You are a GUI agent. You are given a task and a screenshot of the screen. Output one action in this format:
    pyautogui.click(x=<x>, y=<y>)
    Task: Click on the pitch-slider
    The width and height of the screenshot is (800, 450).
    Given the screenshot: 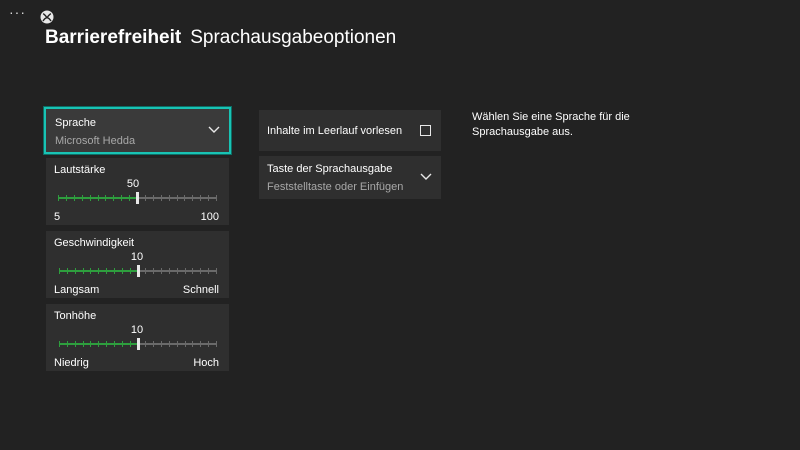 What is the action you would take?
    pyautogui.click(x=138, y=344)
    